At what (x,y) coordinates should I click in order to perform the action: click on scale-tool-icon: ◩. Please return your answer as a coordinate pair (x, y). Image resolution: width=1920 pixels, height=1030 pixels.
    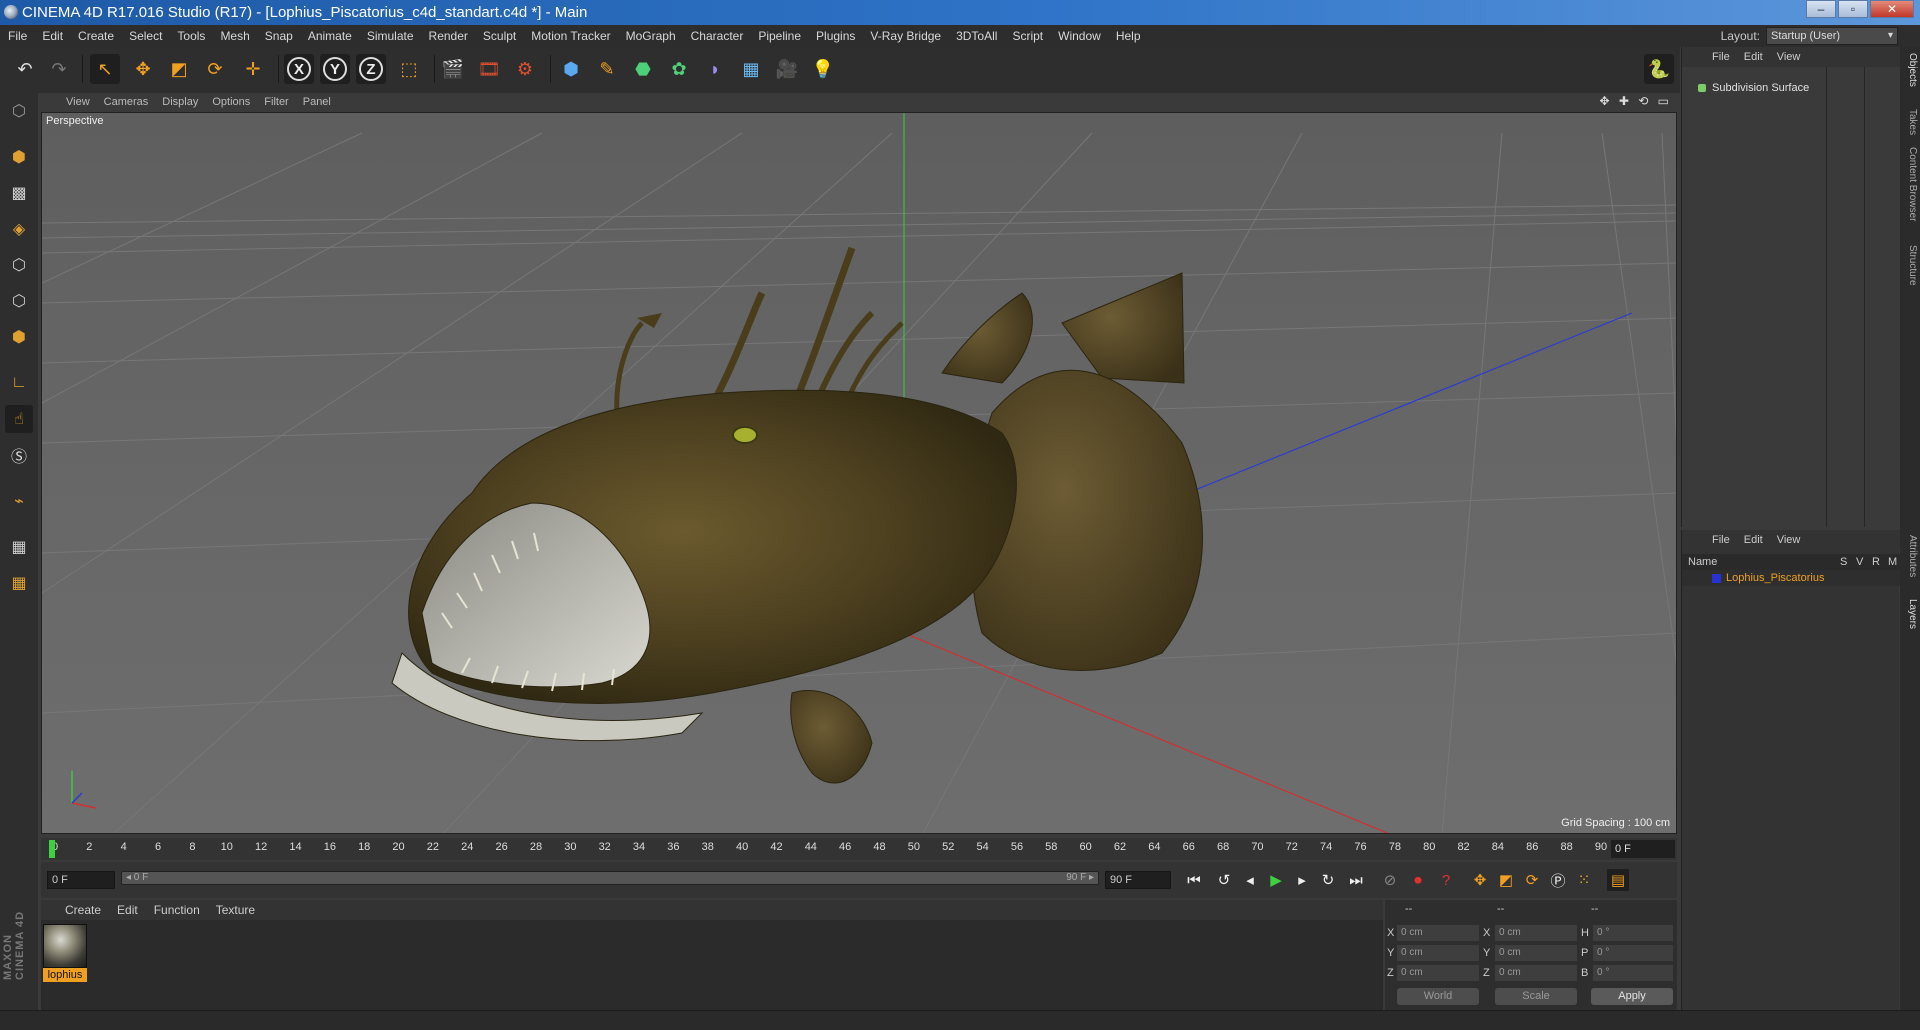
    Looking at the image, I should click on (179, 69).